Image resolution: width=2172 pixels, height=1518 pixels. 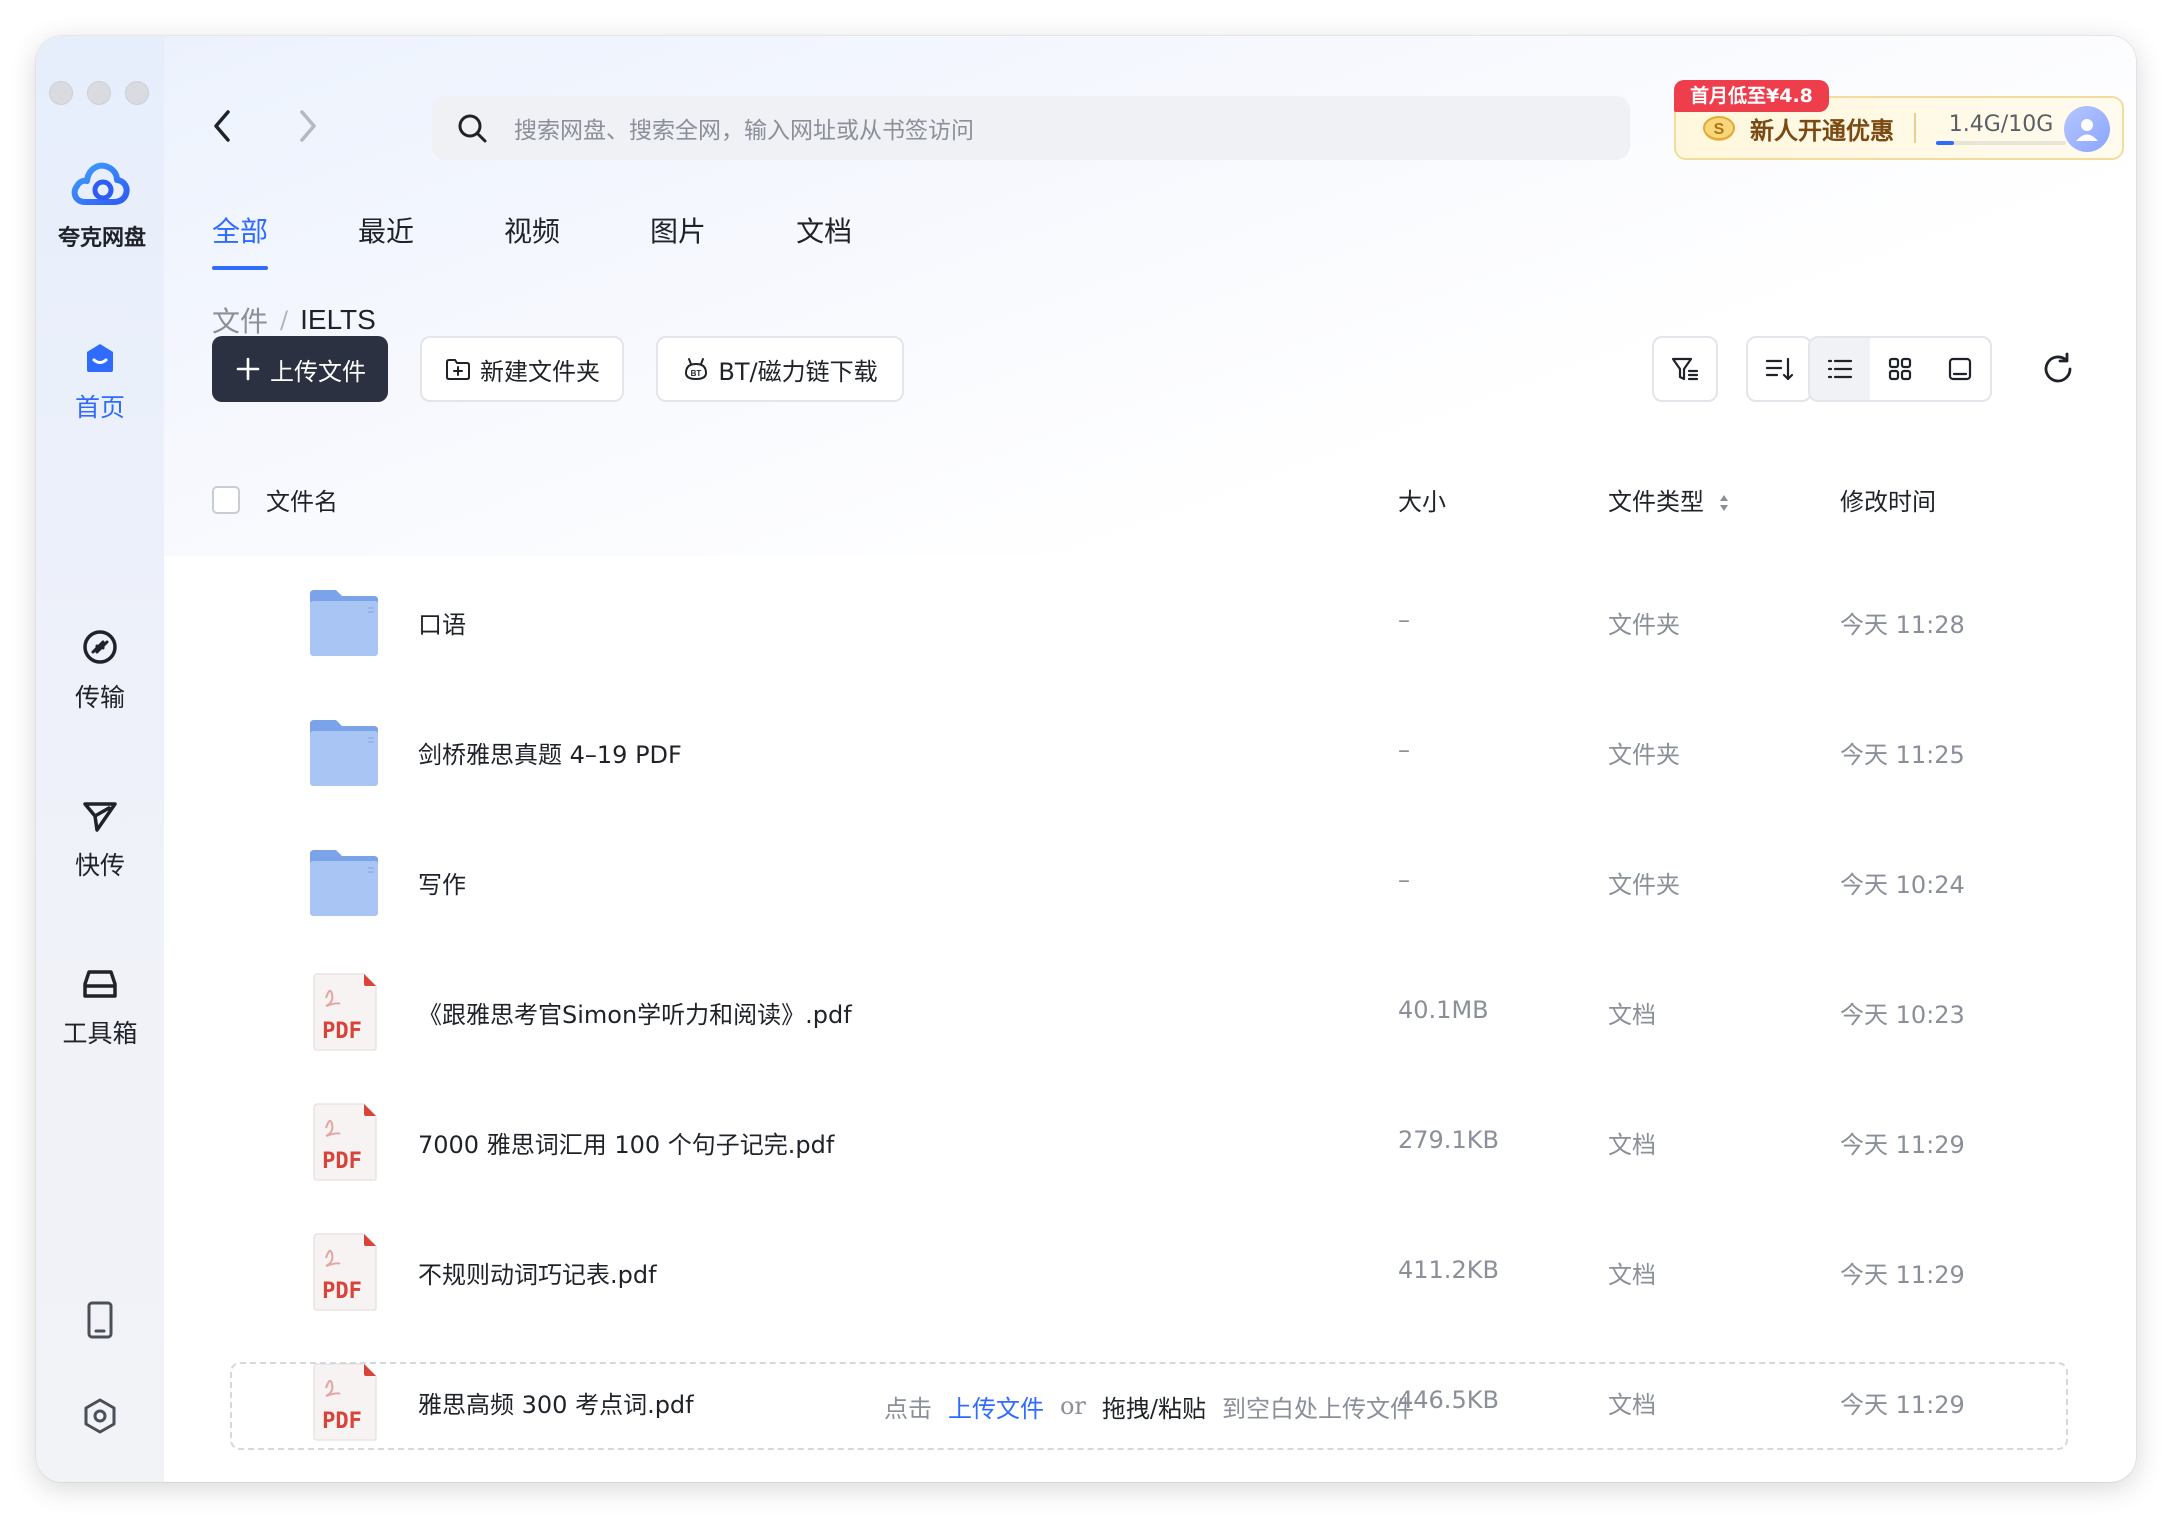 What do you see at coordinates (1751, 96) in the screenshot?
I see `promo-badge: 首月低至¥4.8` at bounding box center [1751, 96].